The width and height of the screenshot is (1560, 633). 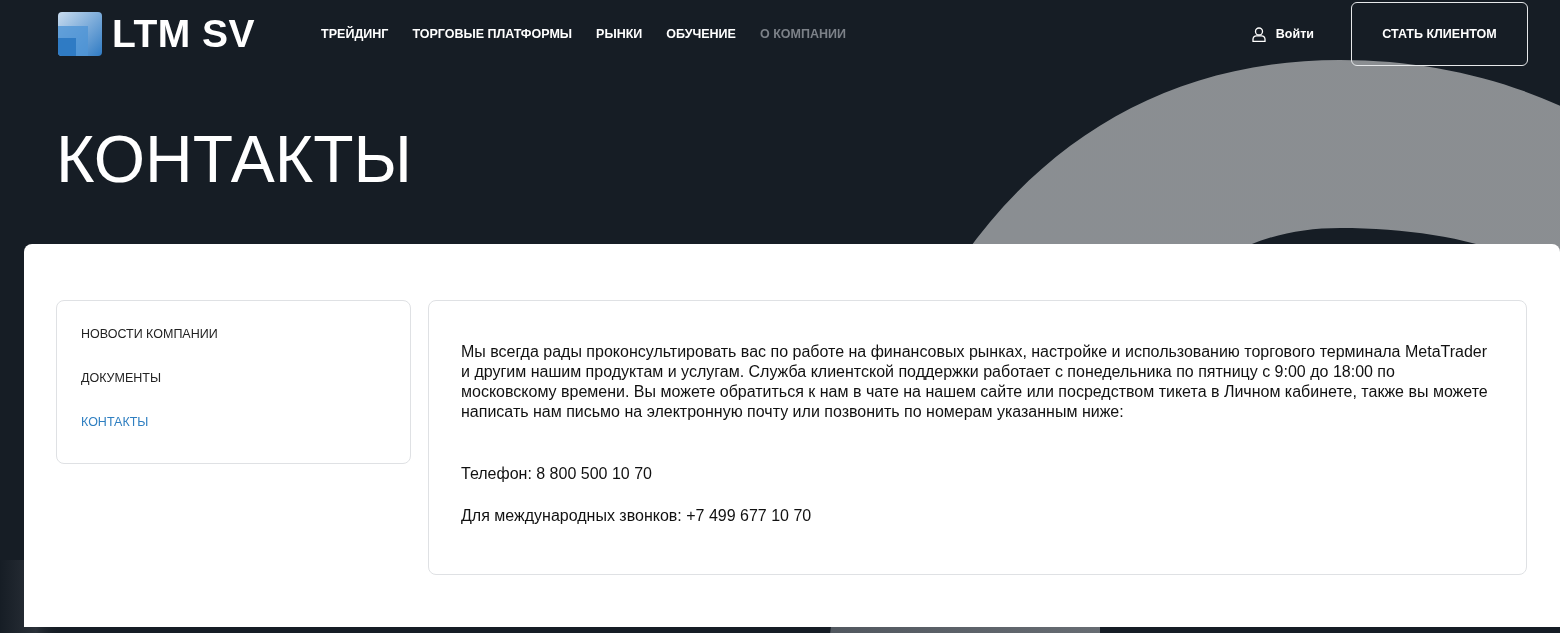 What do you see at coordinates (115, 431) in the screenshot?
I see `sidebar-link: КОНТАКТЫ` at bounding box center [115, 431].